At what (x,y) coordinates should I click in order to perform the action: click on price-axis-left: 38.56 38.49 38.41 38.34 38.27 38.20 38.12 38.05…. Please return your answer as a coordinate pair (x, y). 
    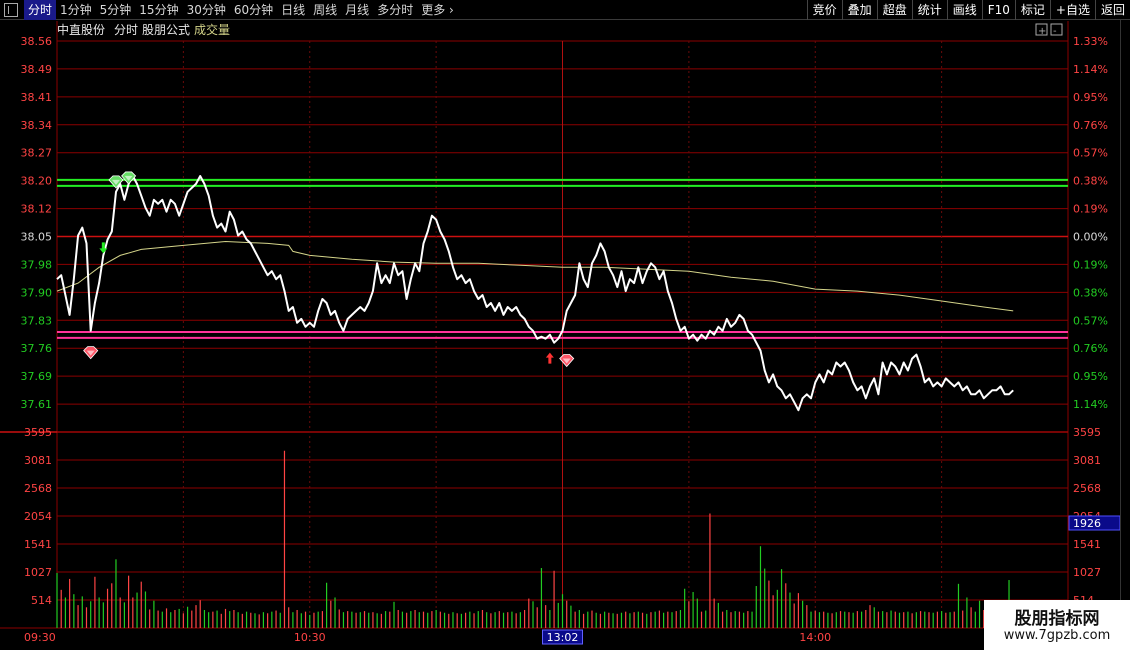
    Looking at the image, I should click on (37, 223).